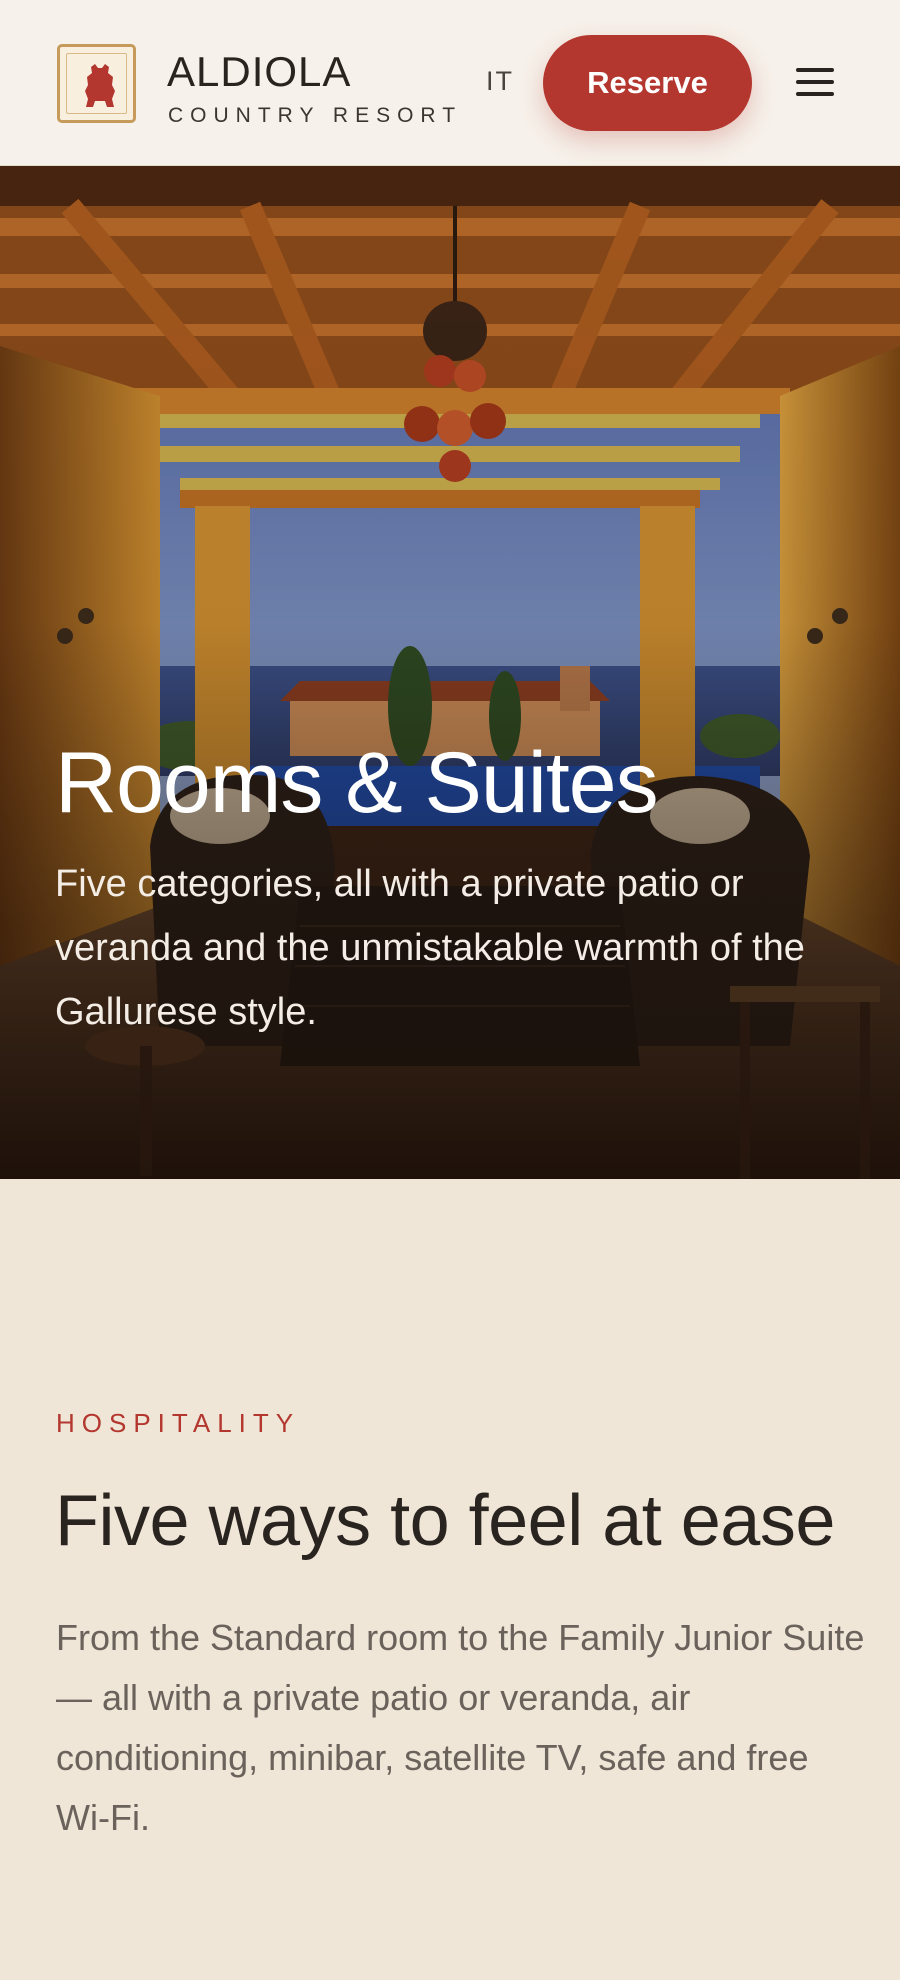  Describe the element at coordinates (500, 81) in the screenshot. I see `language-switch: IT` at that location.